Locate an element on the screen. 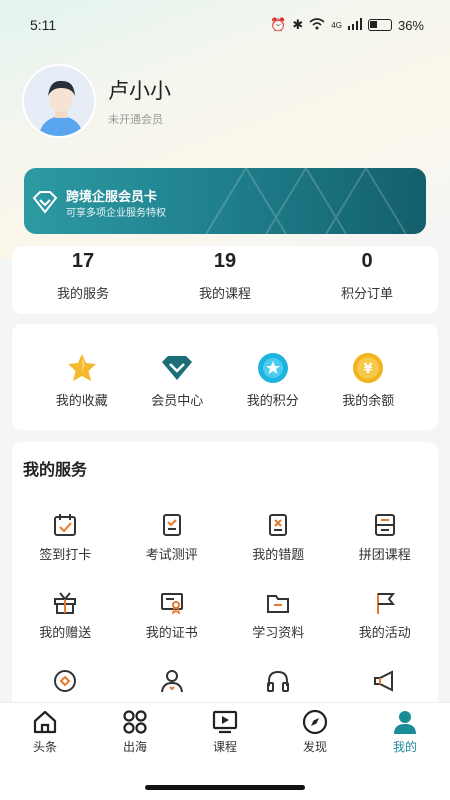 The height and width of the screenshot is (800, 450). user-name: 卢小小 is located at coordinates (139, 91).